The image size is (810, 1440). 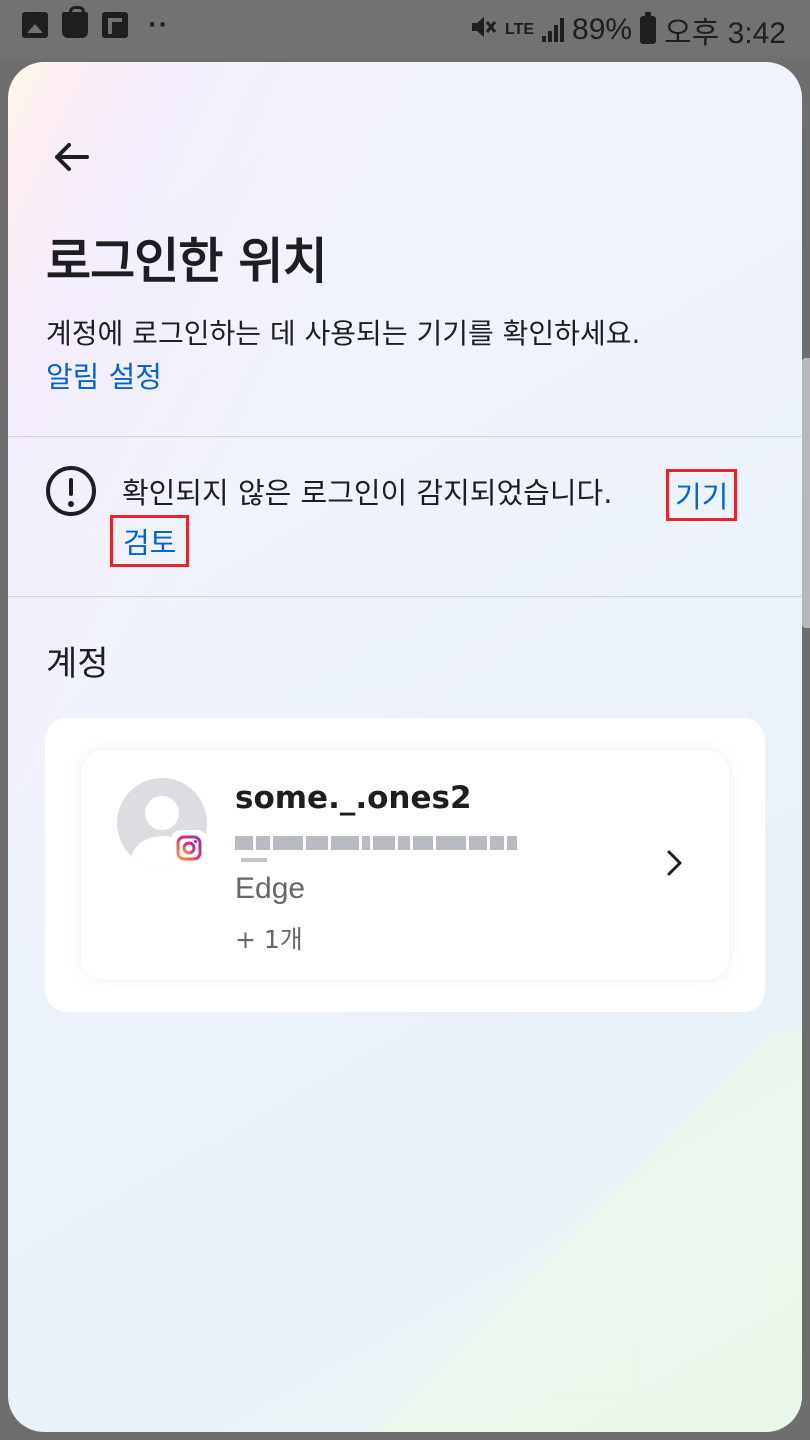 What do you see at coordinates (35, 25) in the screenshot?
I see `gallery-notification-icon` at bounding box center [35, 25].